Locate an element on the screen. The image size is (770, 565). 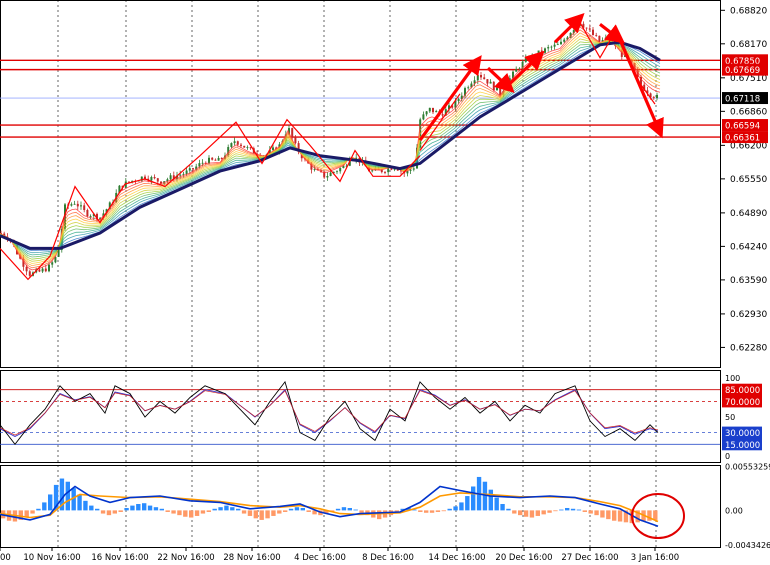
price-tick-label: 0.66860 is located at coordinates (748, 112).